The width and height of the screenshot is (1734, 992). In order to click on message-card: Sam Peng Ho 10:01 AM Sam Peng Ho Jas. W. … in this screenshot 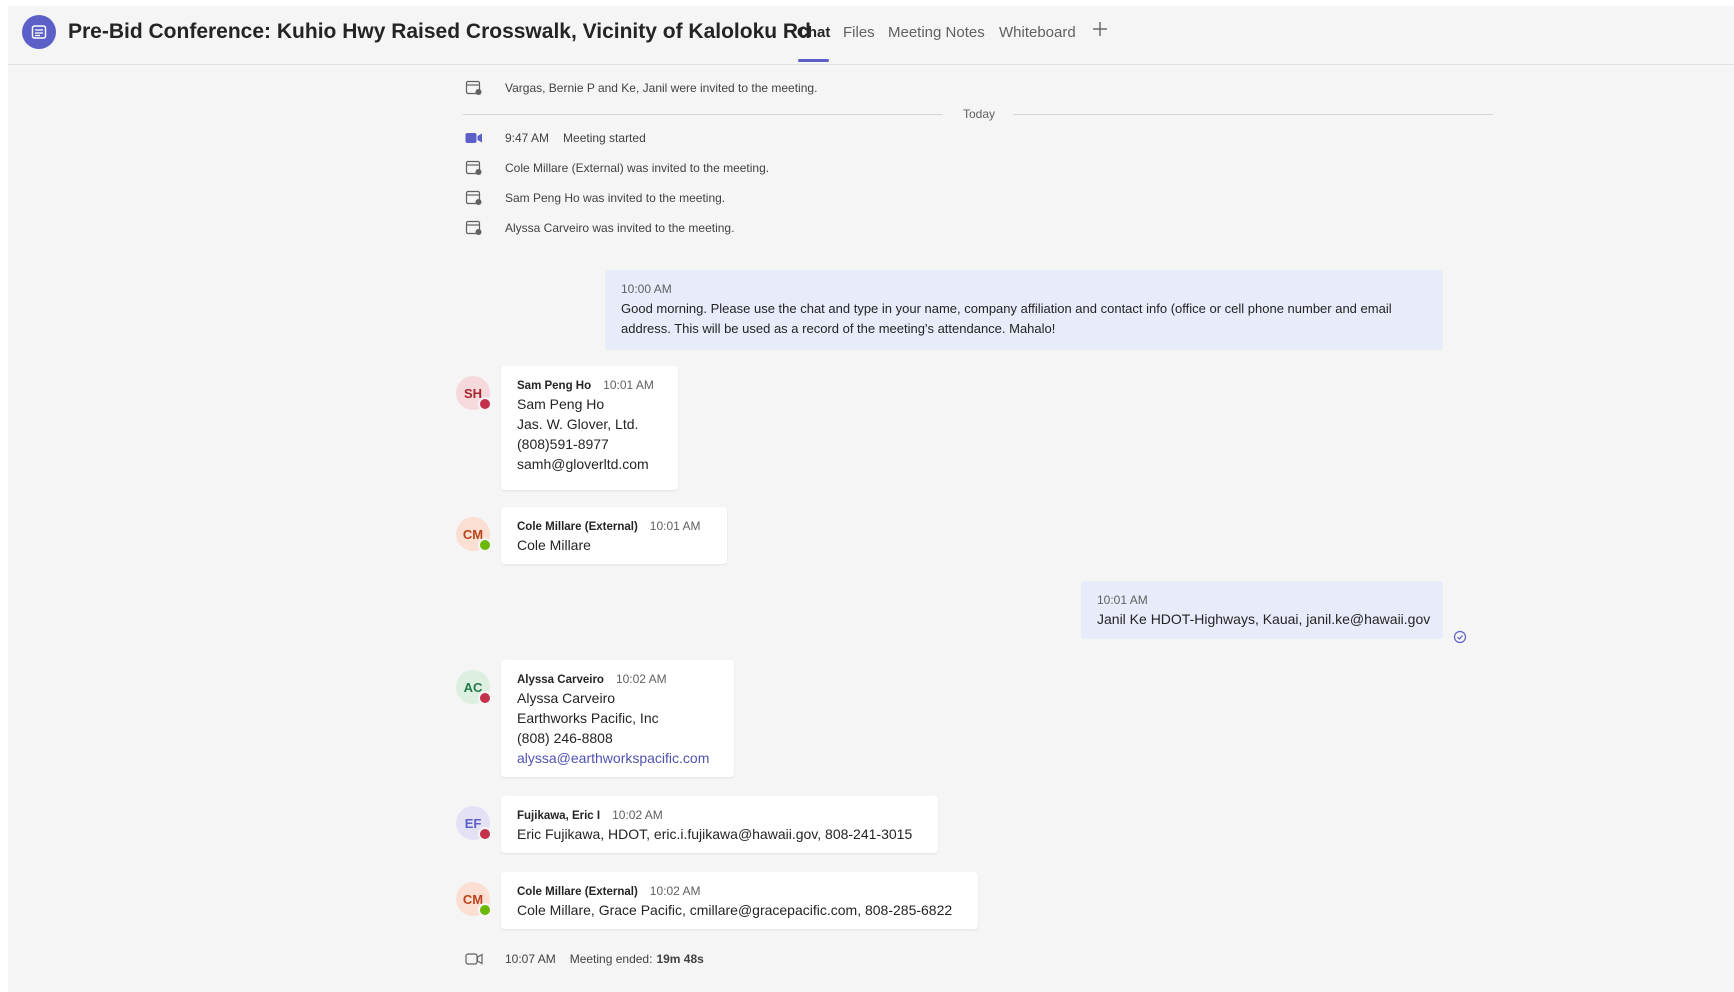, I will do `click(589, 428)`.